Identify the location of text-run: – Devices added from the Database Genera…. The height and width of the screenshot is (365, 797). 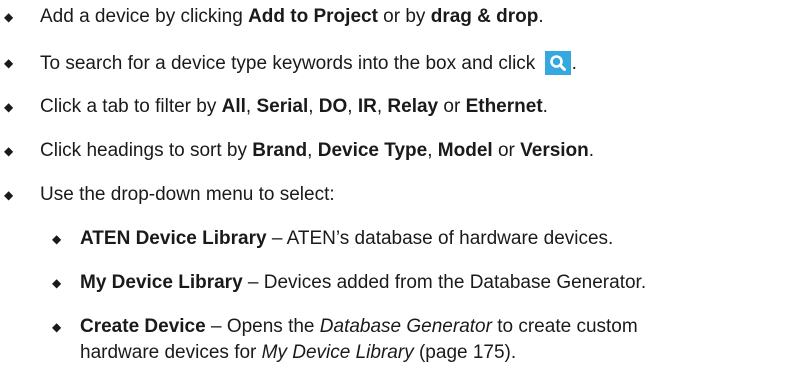
(444, 282).